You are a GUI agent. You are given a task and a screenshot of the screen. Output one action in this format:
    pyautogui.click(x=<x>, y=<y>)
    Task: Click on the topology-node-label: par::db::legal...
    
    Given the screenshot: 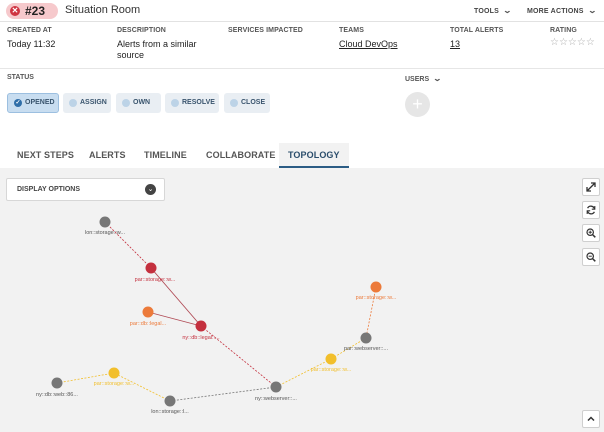 What is the action you would take?
    pyautogui.click(x=148, y=324)
    